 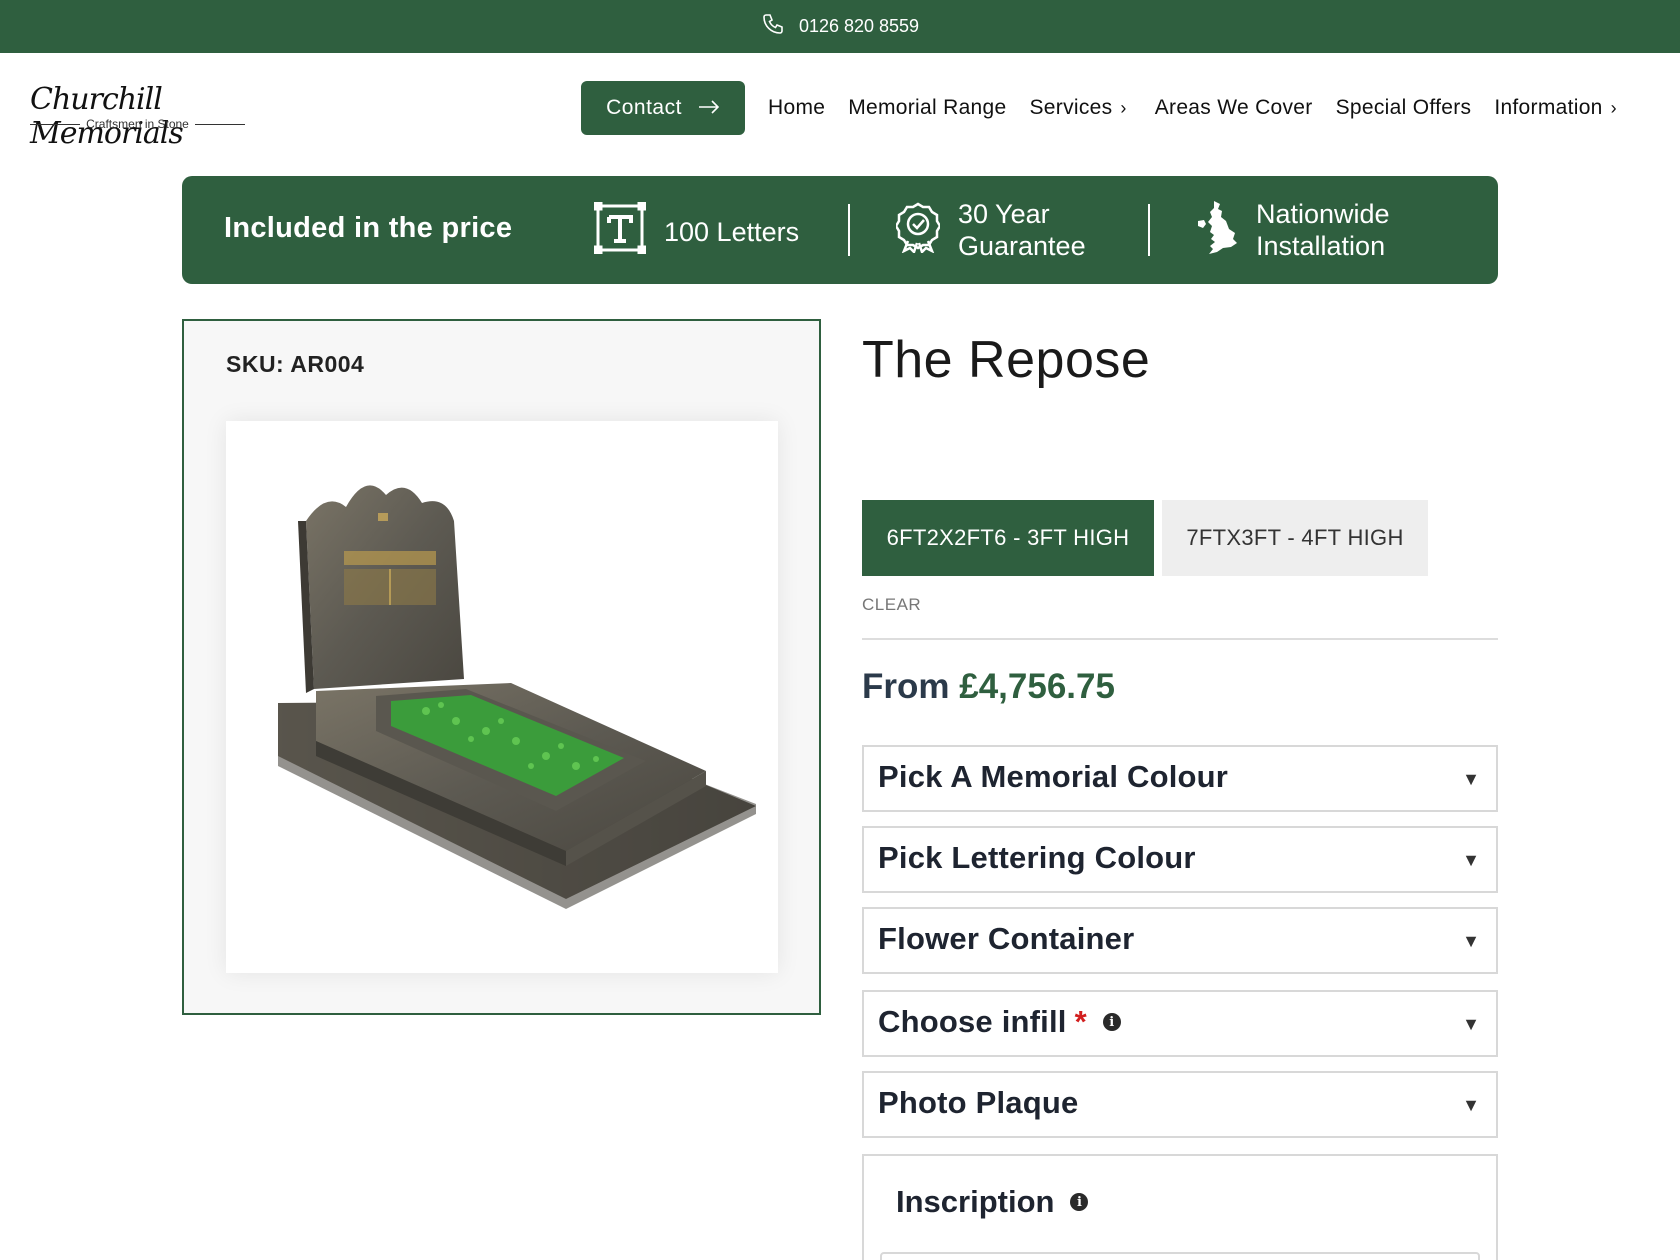 What do you see at coordinates (918, 230) in the screenshot?
I see `award-badge-icon` at bounding box center [918, 230].